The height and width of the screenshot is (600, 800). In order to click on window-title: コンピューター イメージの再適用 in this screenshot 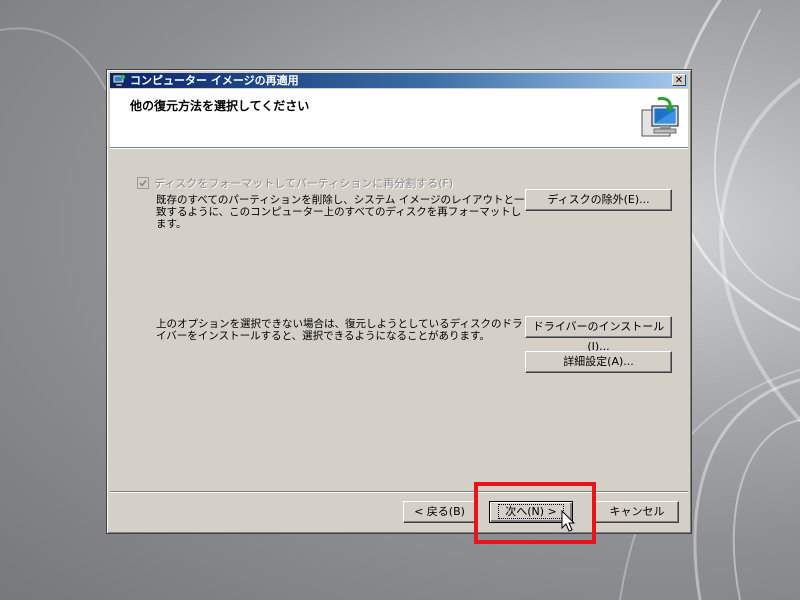, I will do `click(214, 80)`.